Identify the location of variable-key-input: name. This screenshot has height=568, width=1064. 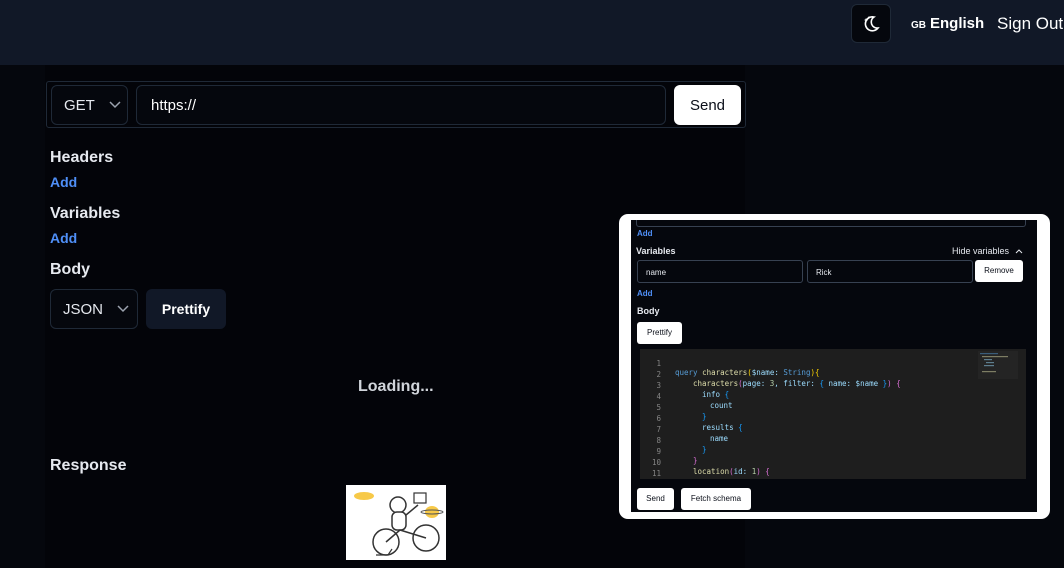
(720, 271).